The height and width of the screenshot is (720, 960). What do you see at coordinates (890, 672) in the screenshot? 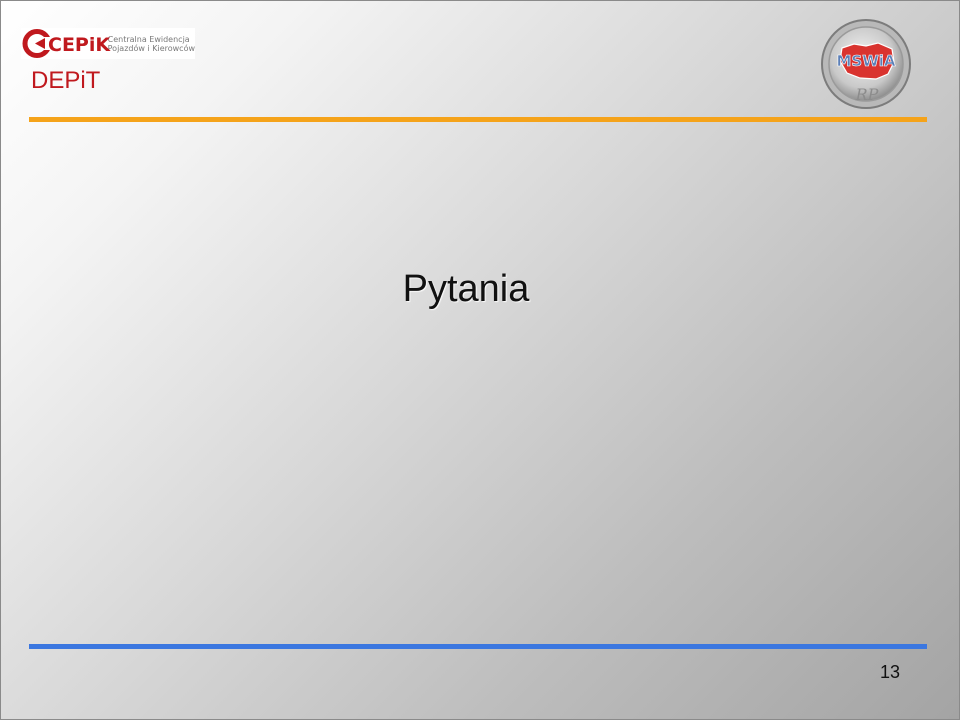
I see `page-number: 13` at bounding box center [890, 672].